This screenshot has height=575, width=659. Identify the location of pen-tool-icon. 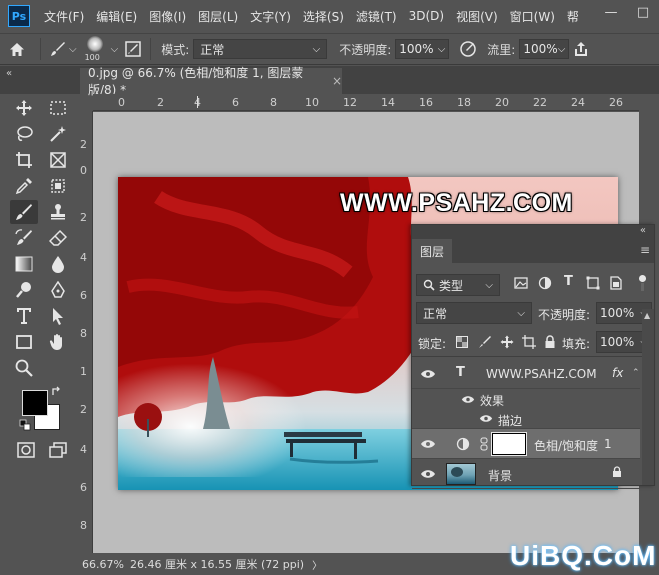
(58, 290).